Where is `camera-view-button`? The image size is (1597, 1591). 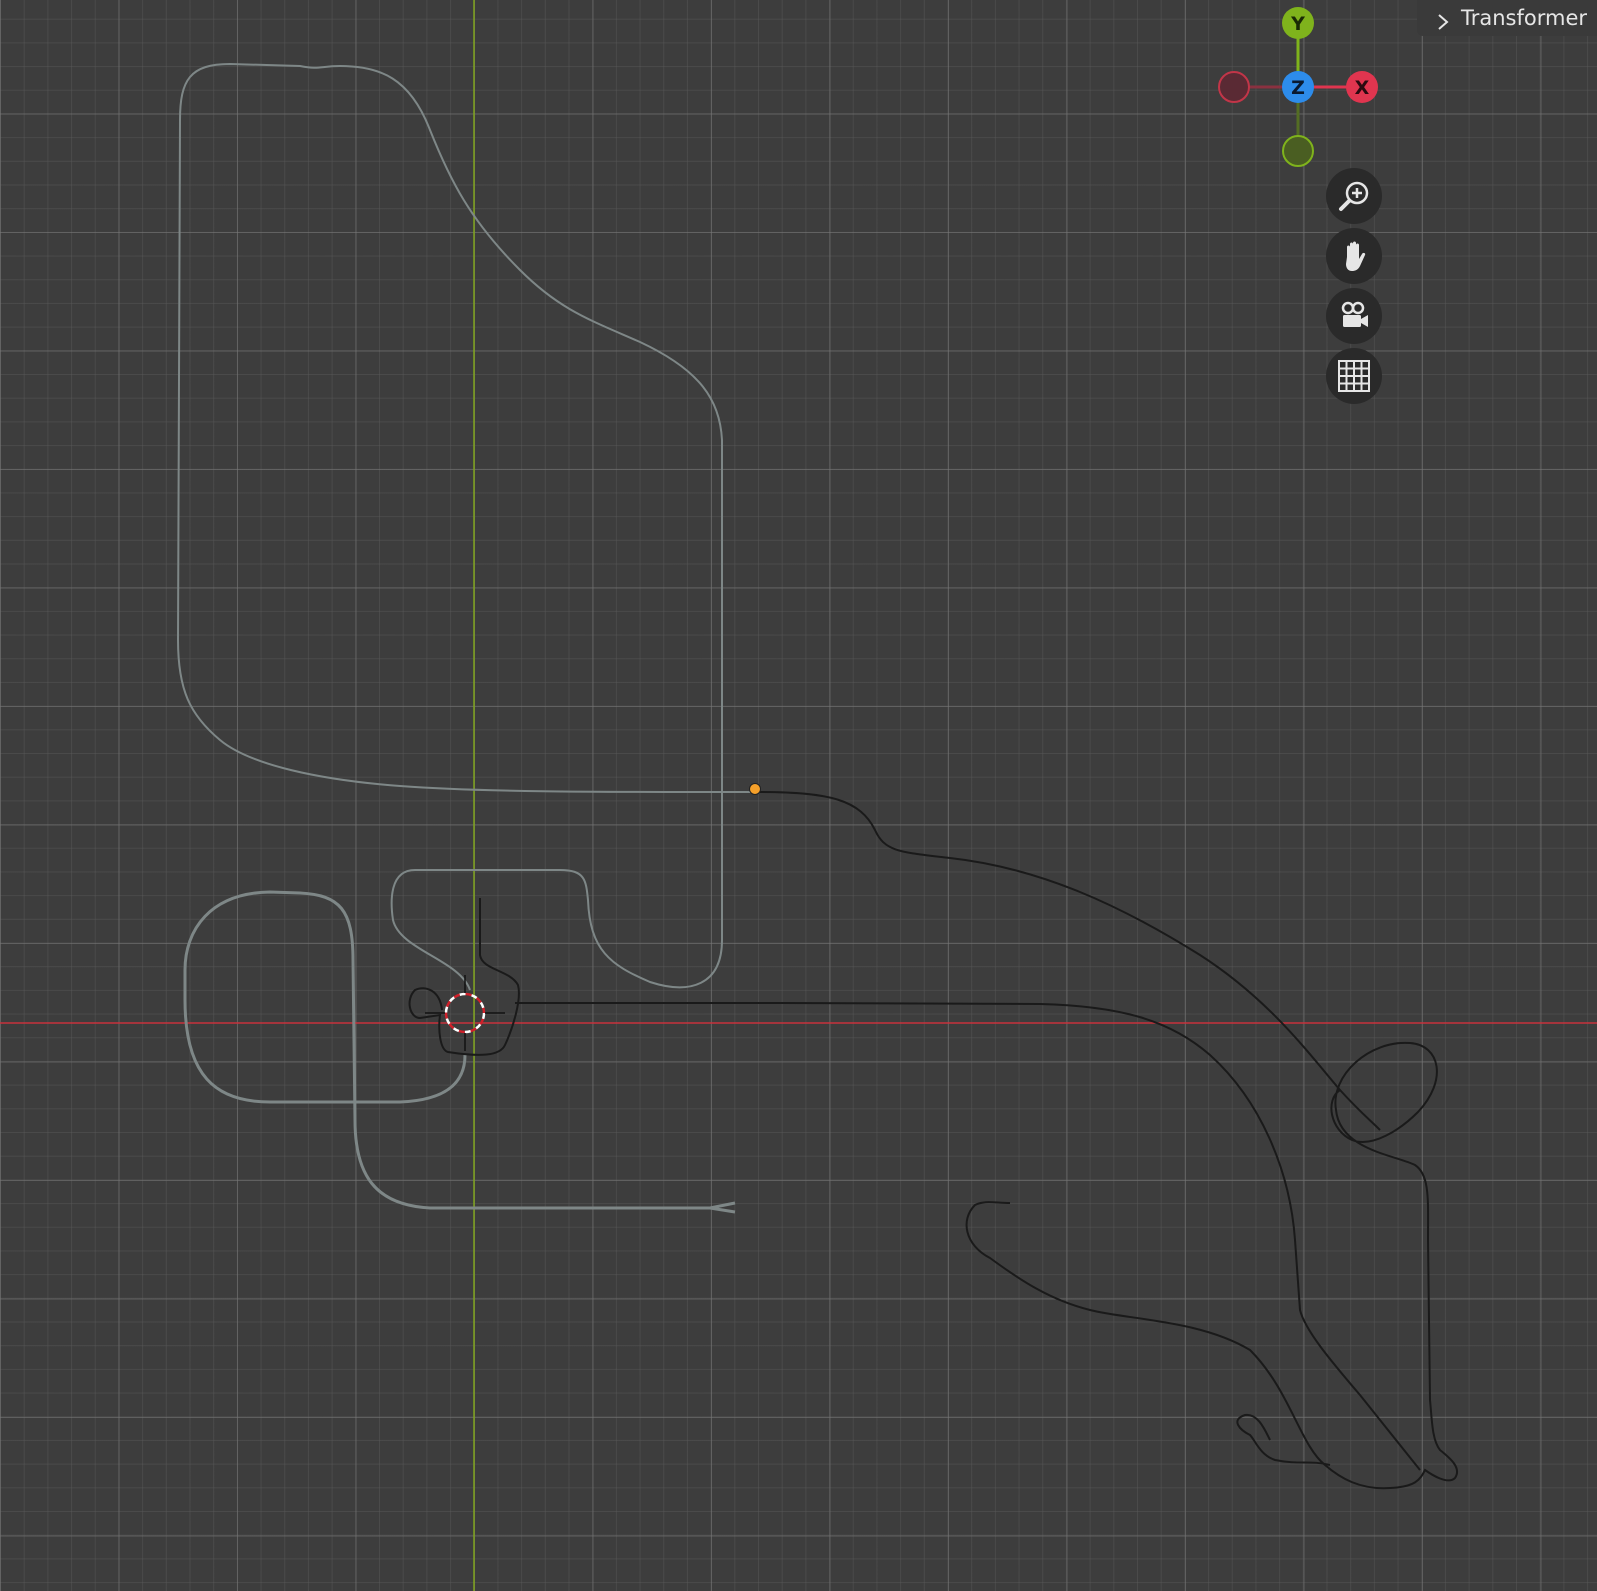 camera-view-button is located at coordinates (1354, 316).